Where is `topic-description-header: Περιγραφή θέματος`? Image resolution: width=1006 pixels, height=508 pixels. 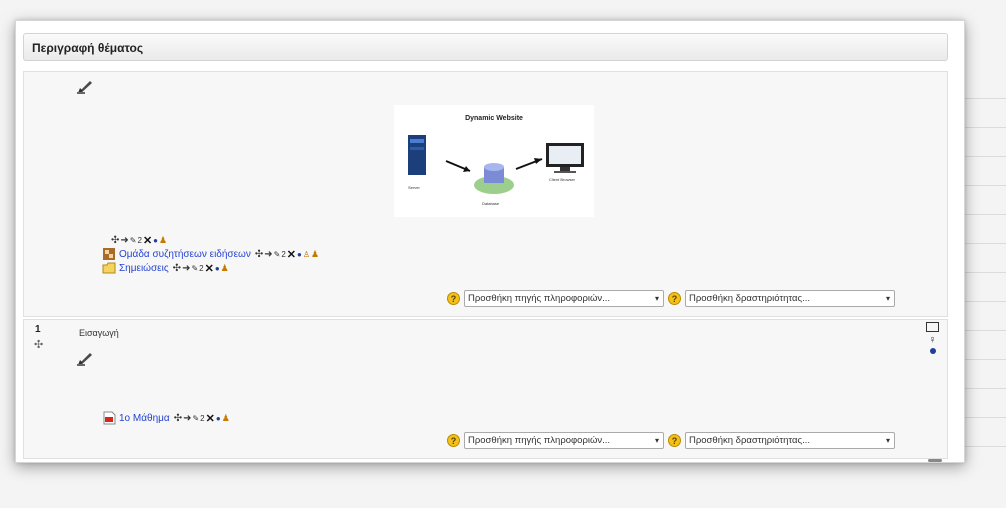 topic-description-header: Περιγραφή θέματος is located at coordinates (485, 47).